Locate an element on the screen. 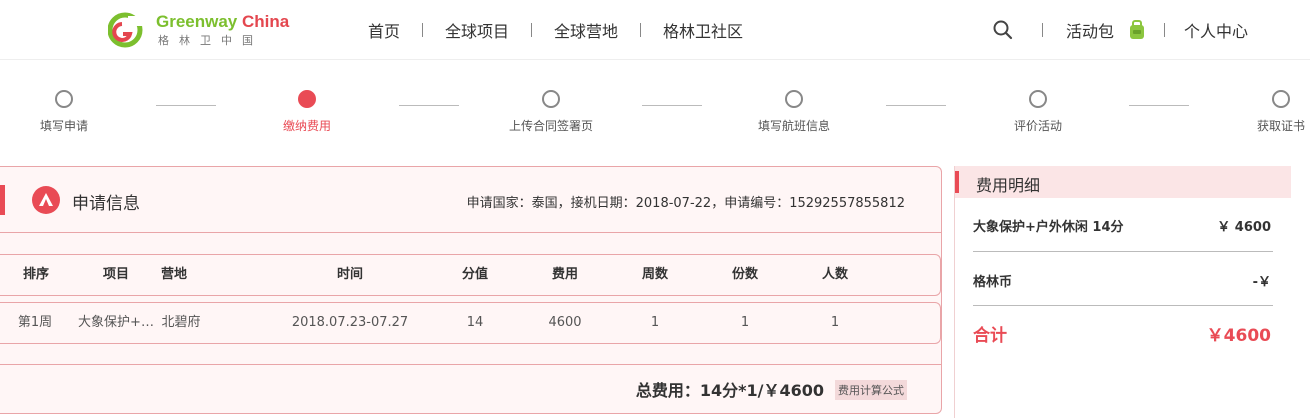 The image size is (1310, 418). step-5: 评价活动 is located at coordinates (1038, 109).